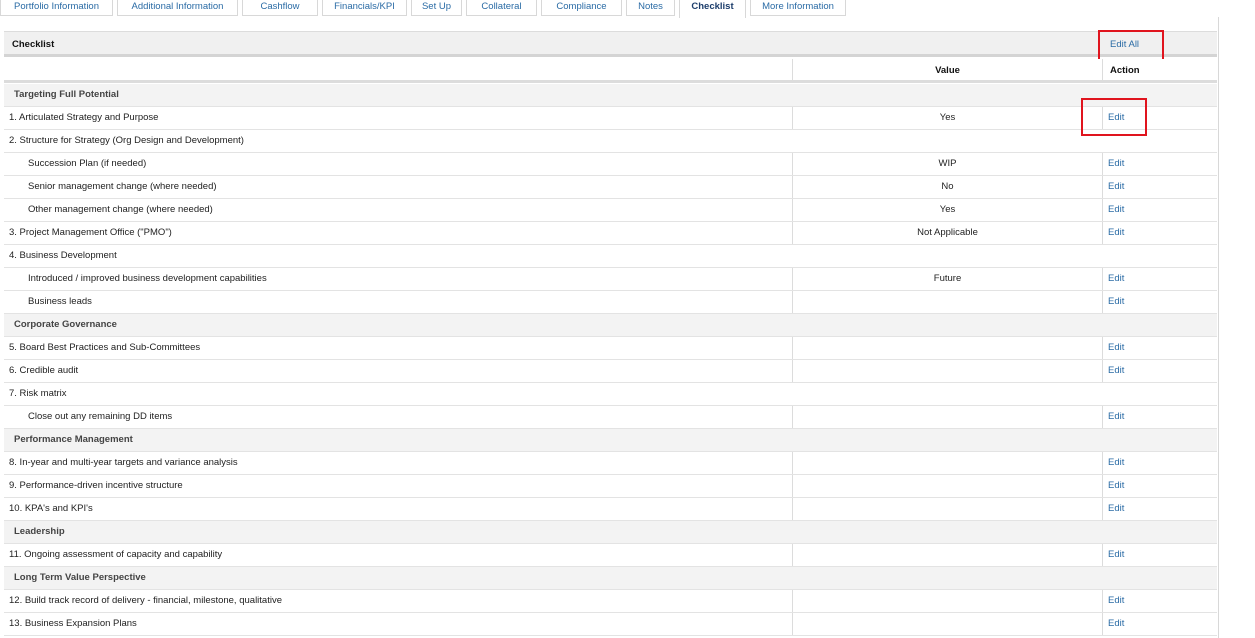  What do you see at coordinates (610, 71) in the screenshot?
I see `table-header: Value Action` at bounding box center [610, 71].